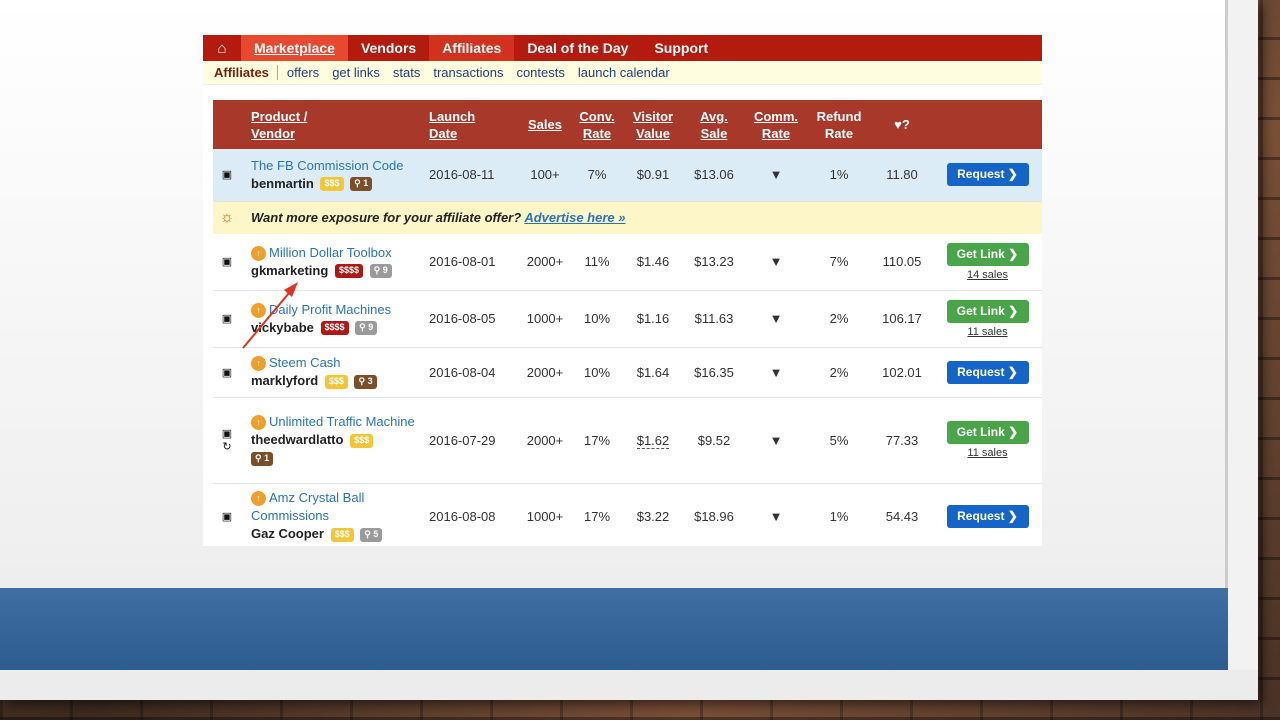  What do you see at coordinates (714, 175) in the screenshot?
I see `avg-sale-value: $13.06` at bounding box center [714, 175].